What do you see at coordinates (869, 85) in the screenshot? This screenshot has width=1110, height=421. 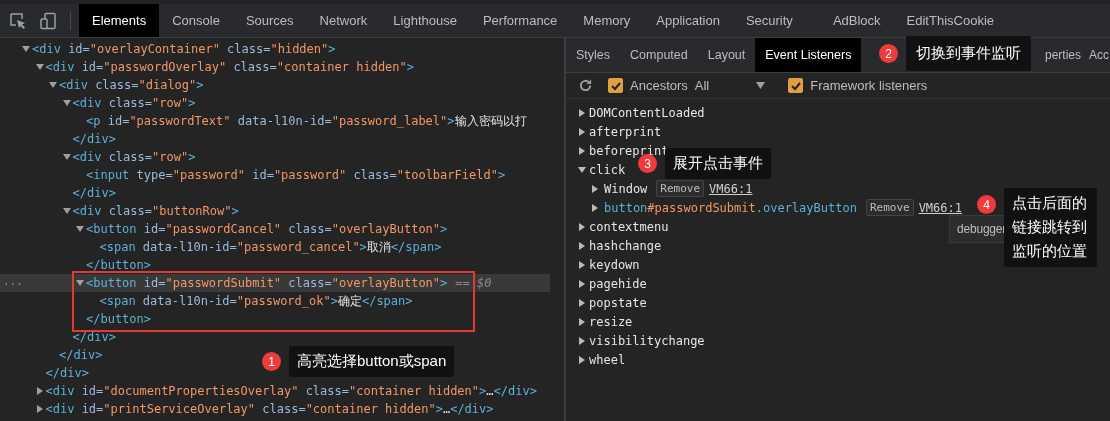 I see `checkbox-label: Framework listeners` at bounding box center [869, 85].